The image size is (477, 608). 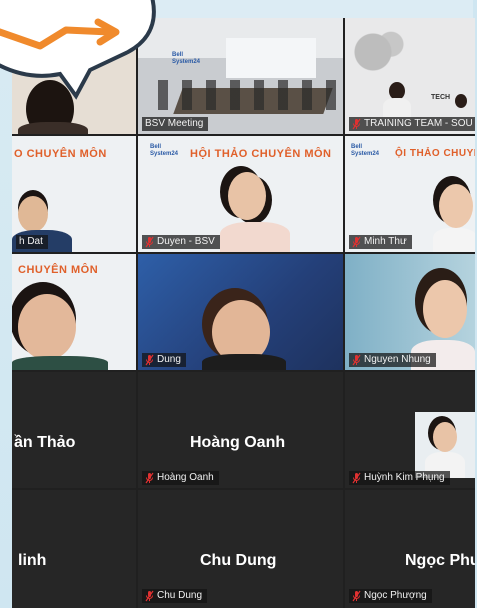 I want to click on participant-name: BSV Meeting, so click(x=174, y=123).